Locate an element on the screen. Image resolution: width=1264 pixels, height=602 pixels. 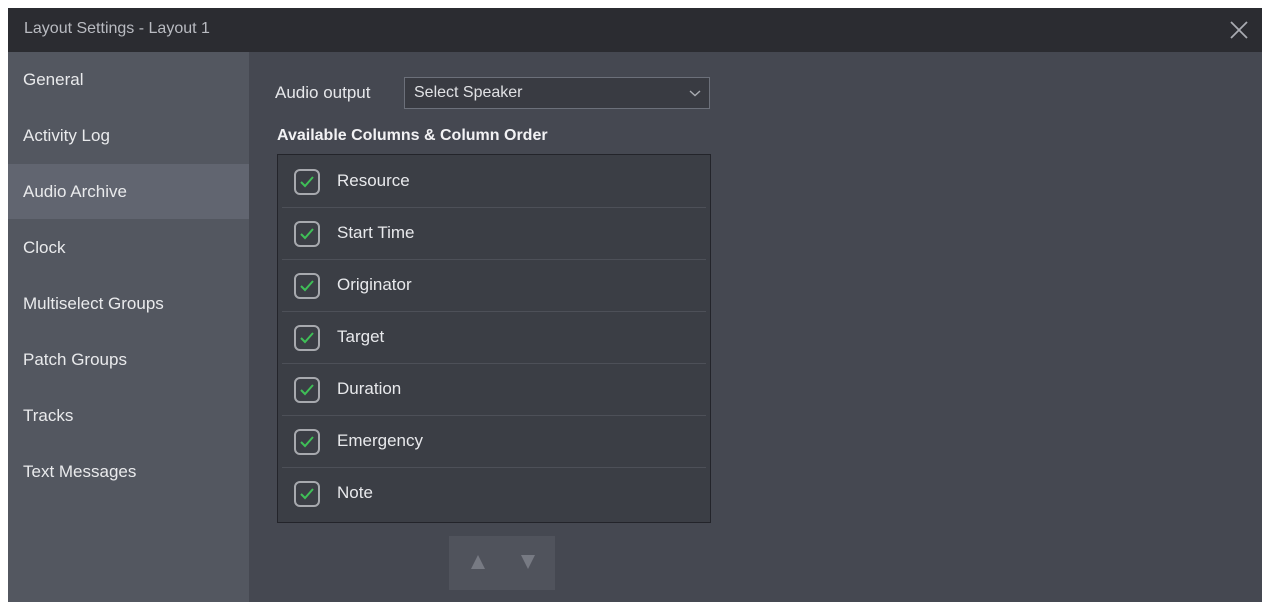
sidebar-item-label: General is located at coordinates (53, 79).